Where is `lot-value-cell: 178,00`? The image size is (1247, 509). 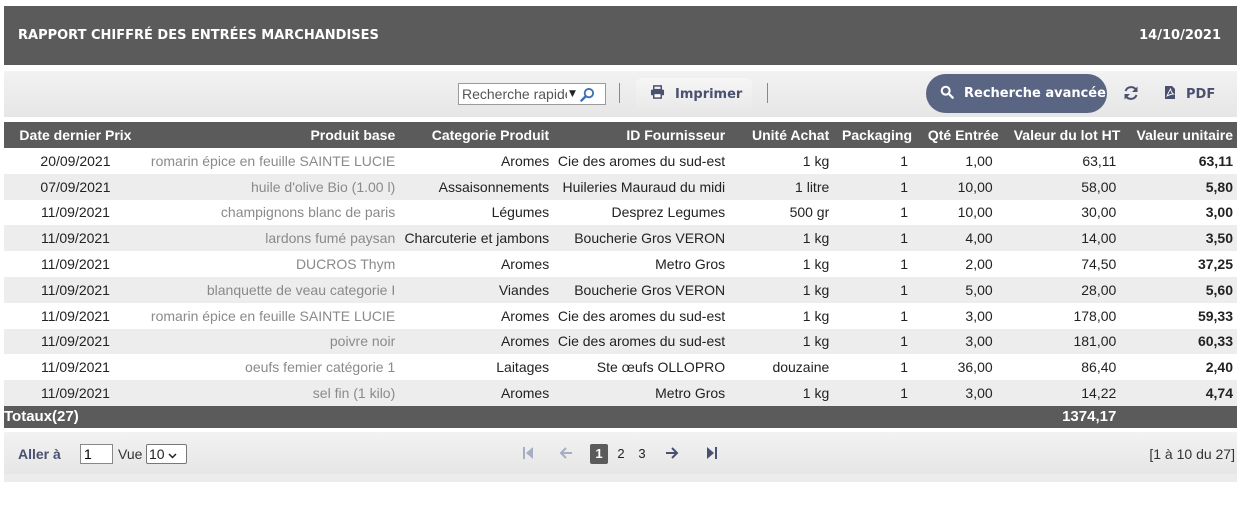
lot-value-cell: 178,00 is located at coordinates (1095, 315).